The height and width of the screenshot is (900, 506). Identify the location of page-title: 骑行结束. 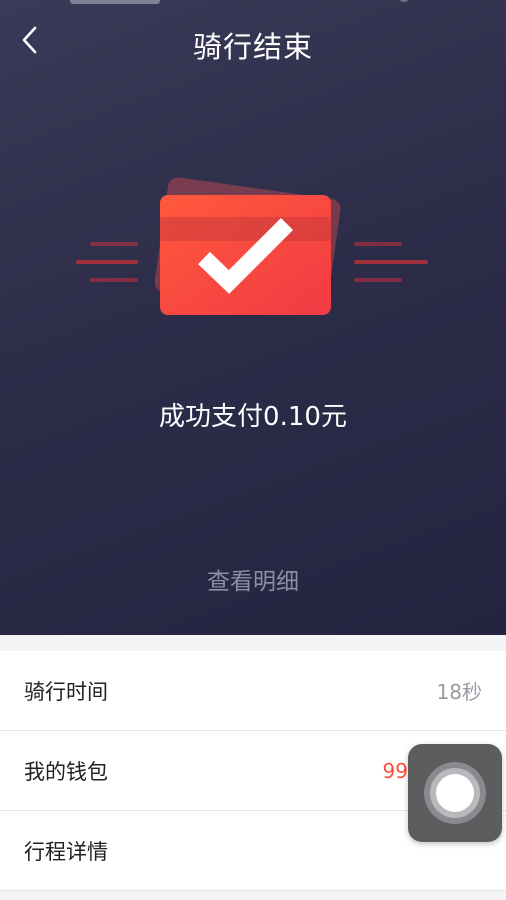
(252, 47).